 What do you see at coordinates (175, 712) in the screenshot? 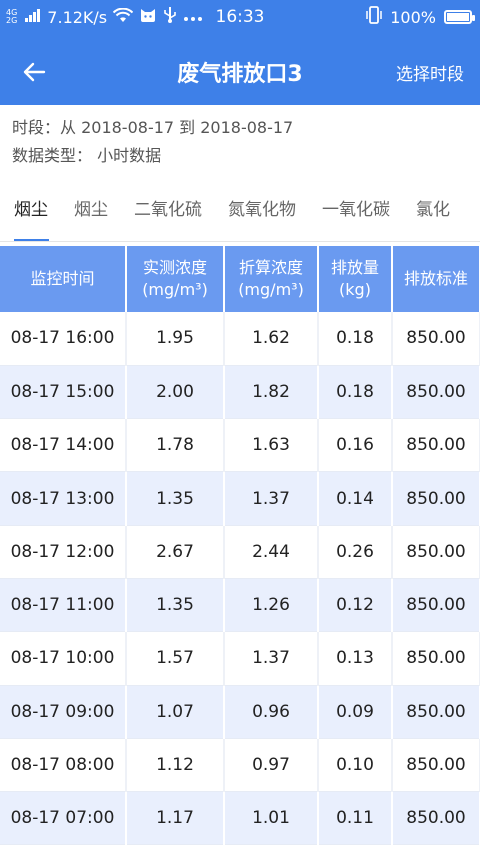
I see `table-cell: 1.07` at bounding box center [175, 712].